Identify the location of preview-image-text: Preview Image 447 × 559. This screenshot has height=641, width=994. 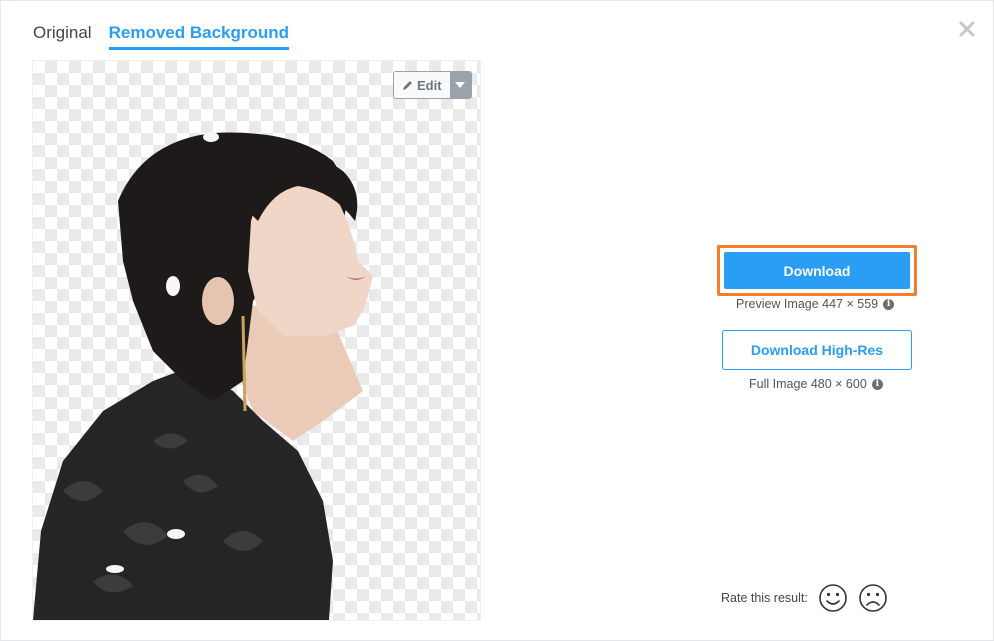
(807, 304).